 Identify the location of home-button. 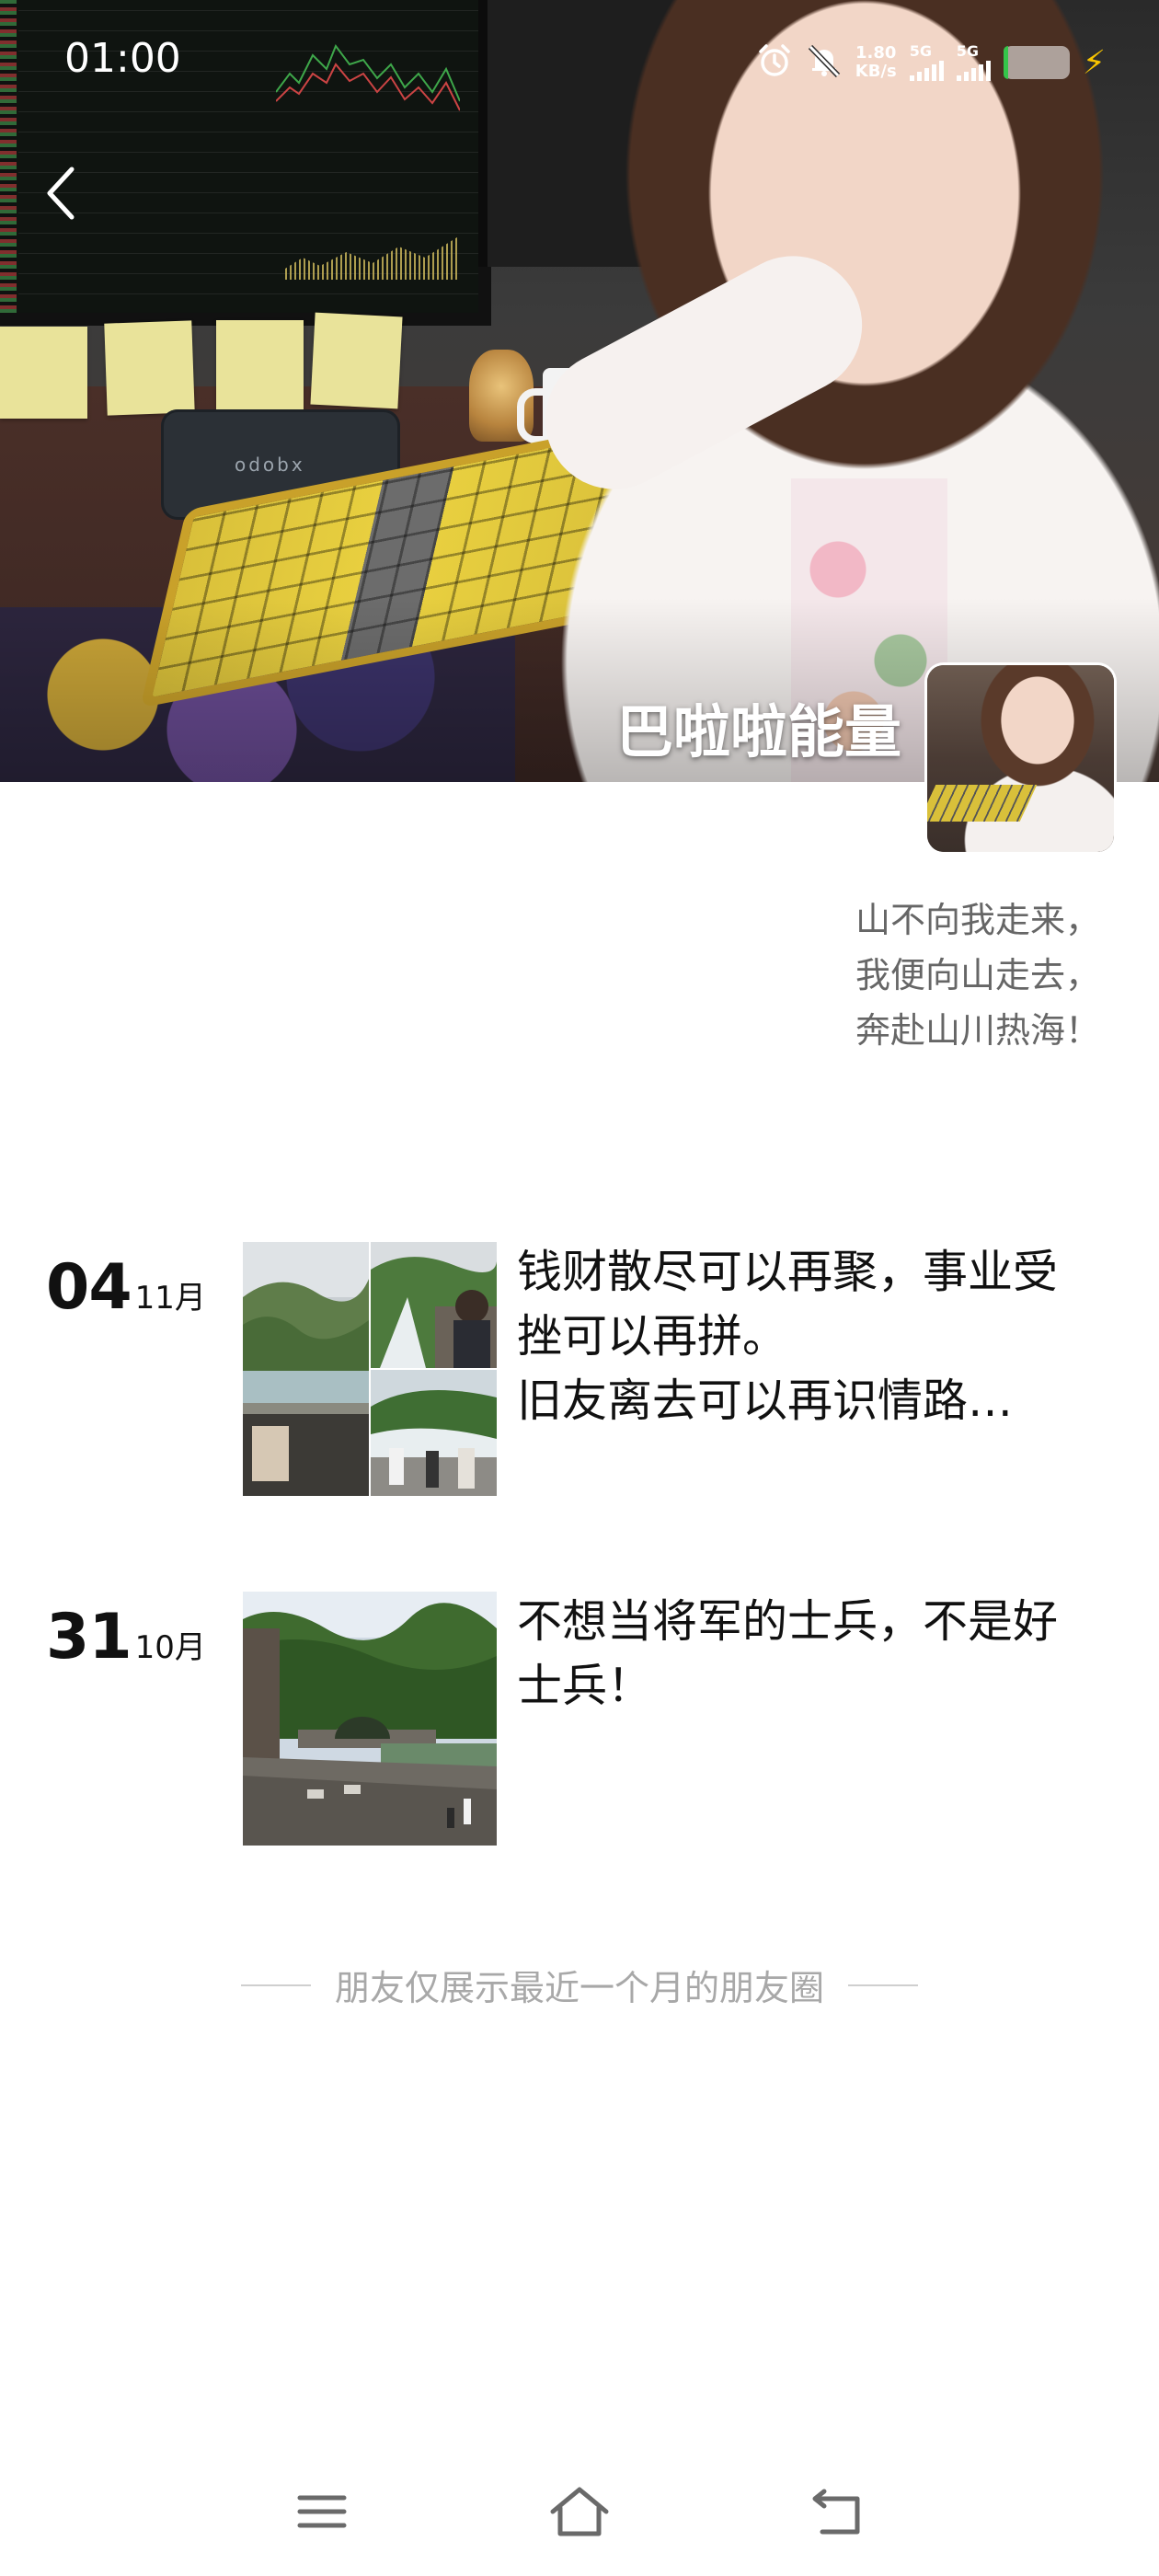
(579, 2511).